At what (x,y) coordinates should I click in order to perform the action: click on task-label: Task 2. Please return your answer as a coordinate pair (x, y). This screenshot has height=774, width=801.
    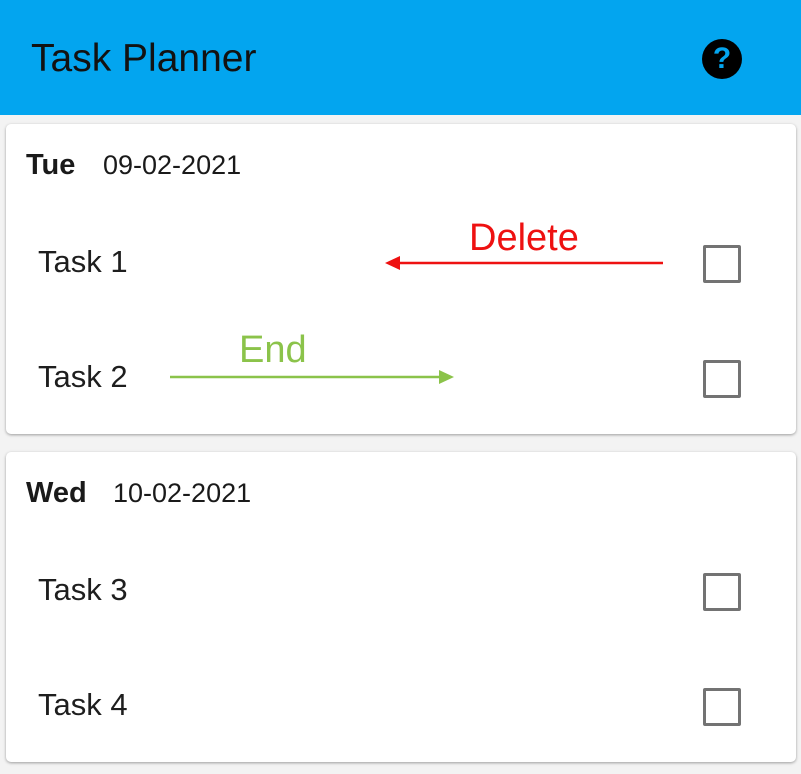
    Looking at the image, I should click on (83, 376).